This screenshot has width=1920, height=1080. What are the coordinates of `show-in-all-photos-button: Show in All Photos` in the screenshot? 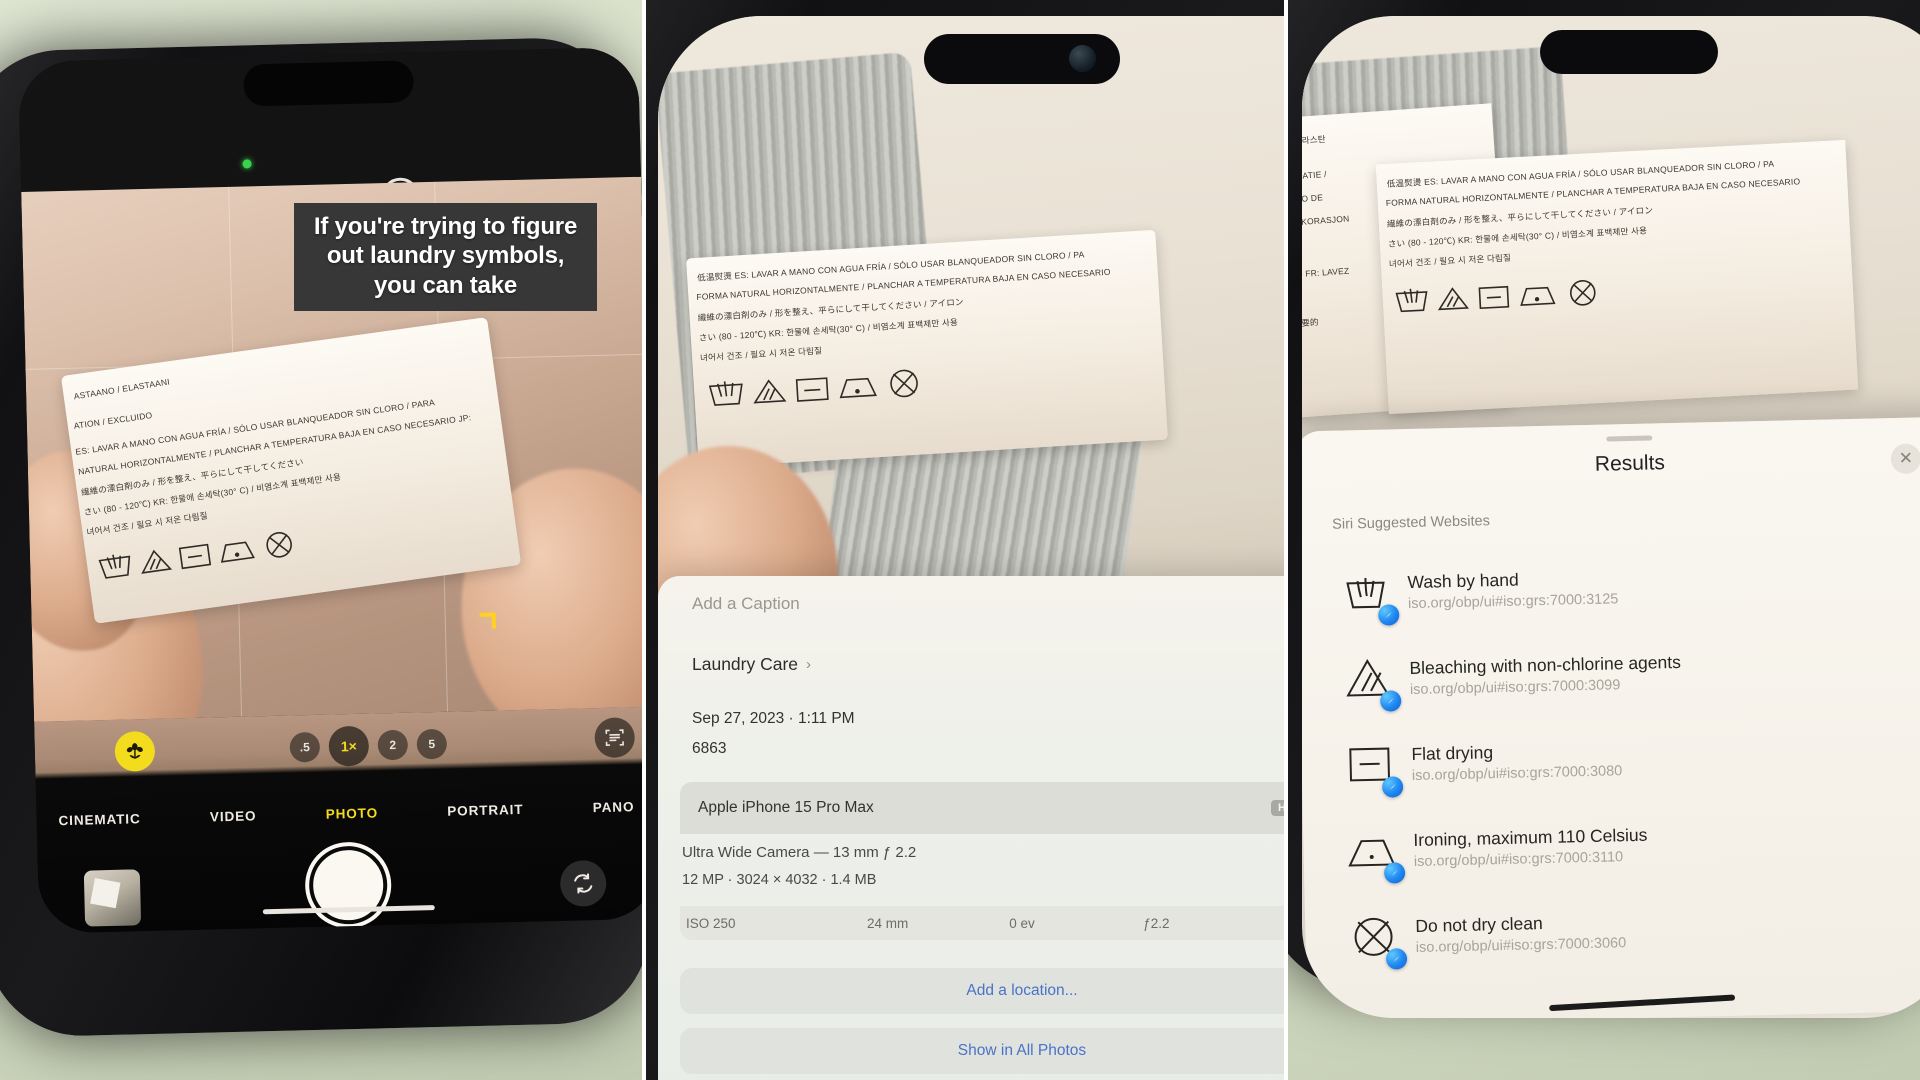 It's located at (982, 1051).